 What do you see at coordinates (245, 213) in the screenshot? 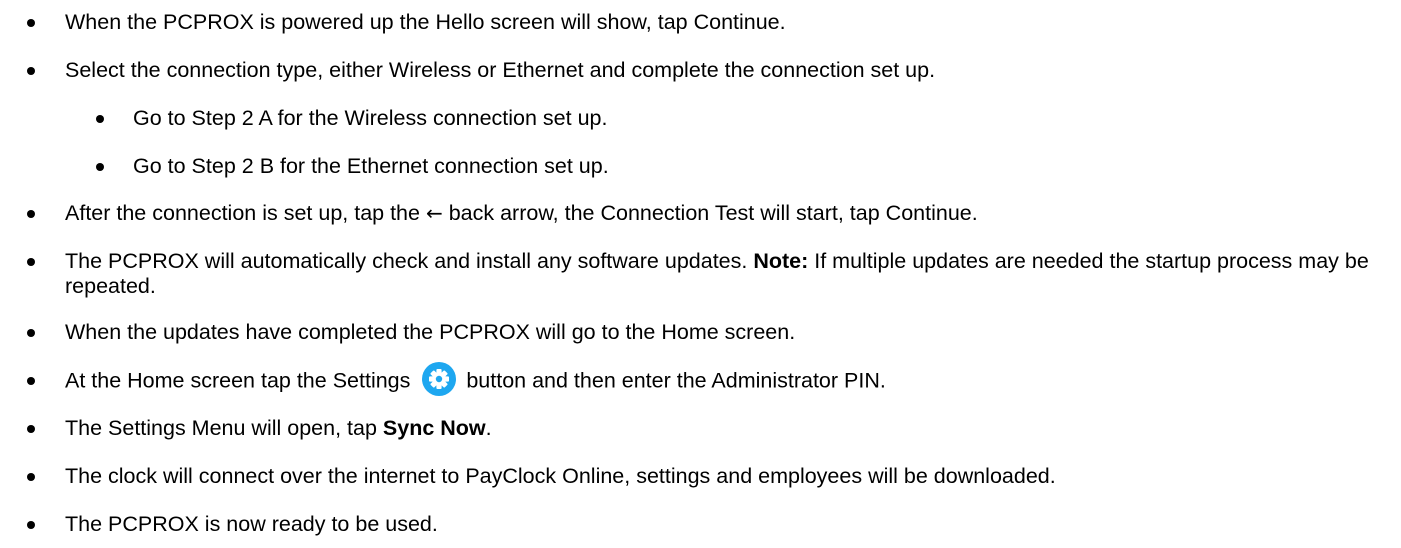
I see `text-part: After the connection is set up, tap the` at bounding box center [245, 213].